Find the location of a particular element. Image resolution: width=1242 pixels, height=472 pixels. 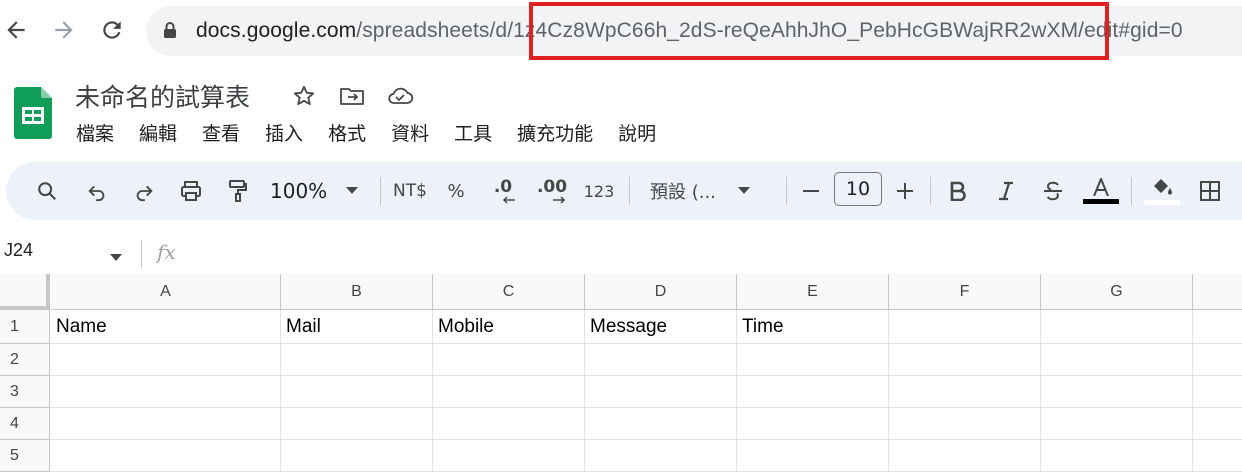

minus-icon is located at coordinates (811, 191).